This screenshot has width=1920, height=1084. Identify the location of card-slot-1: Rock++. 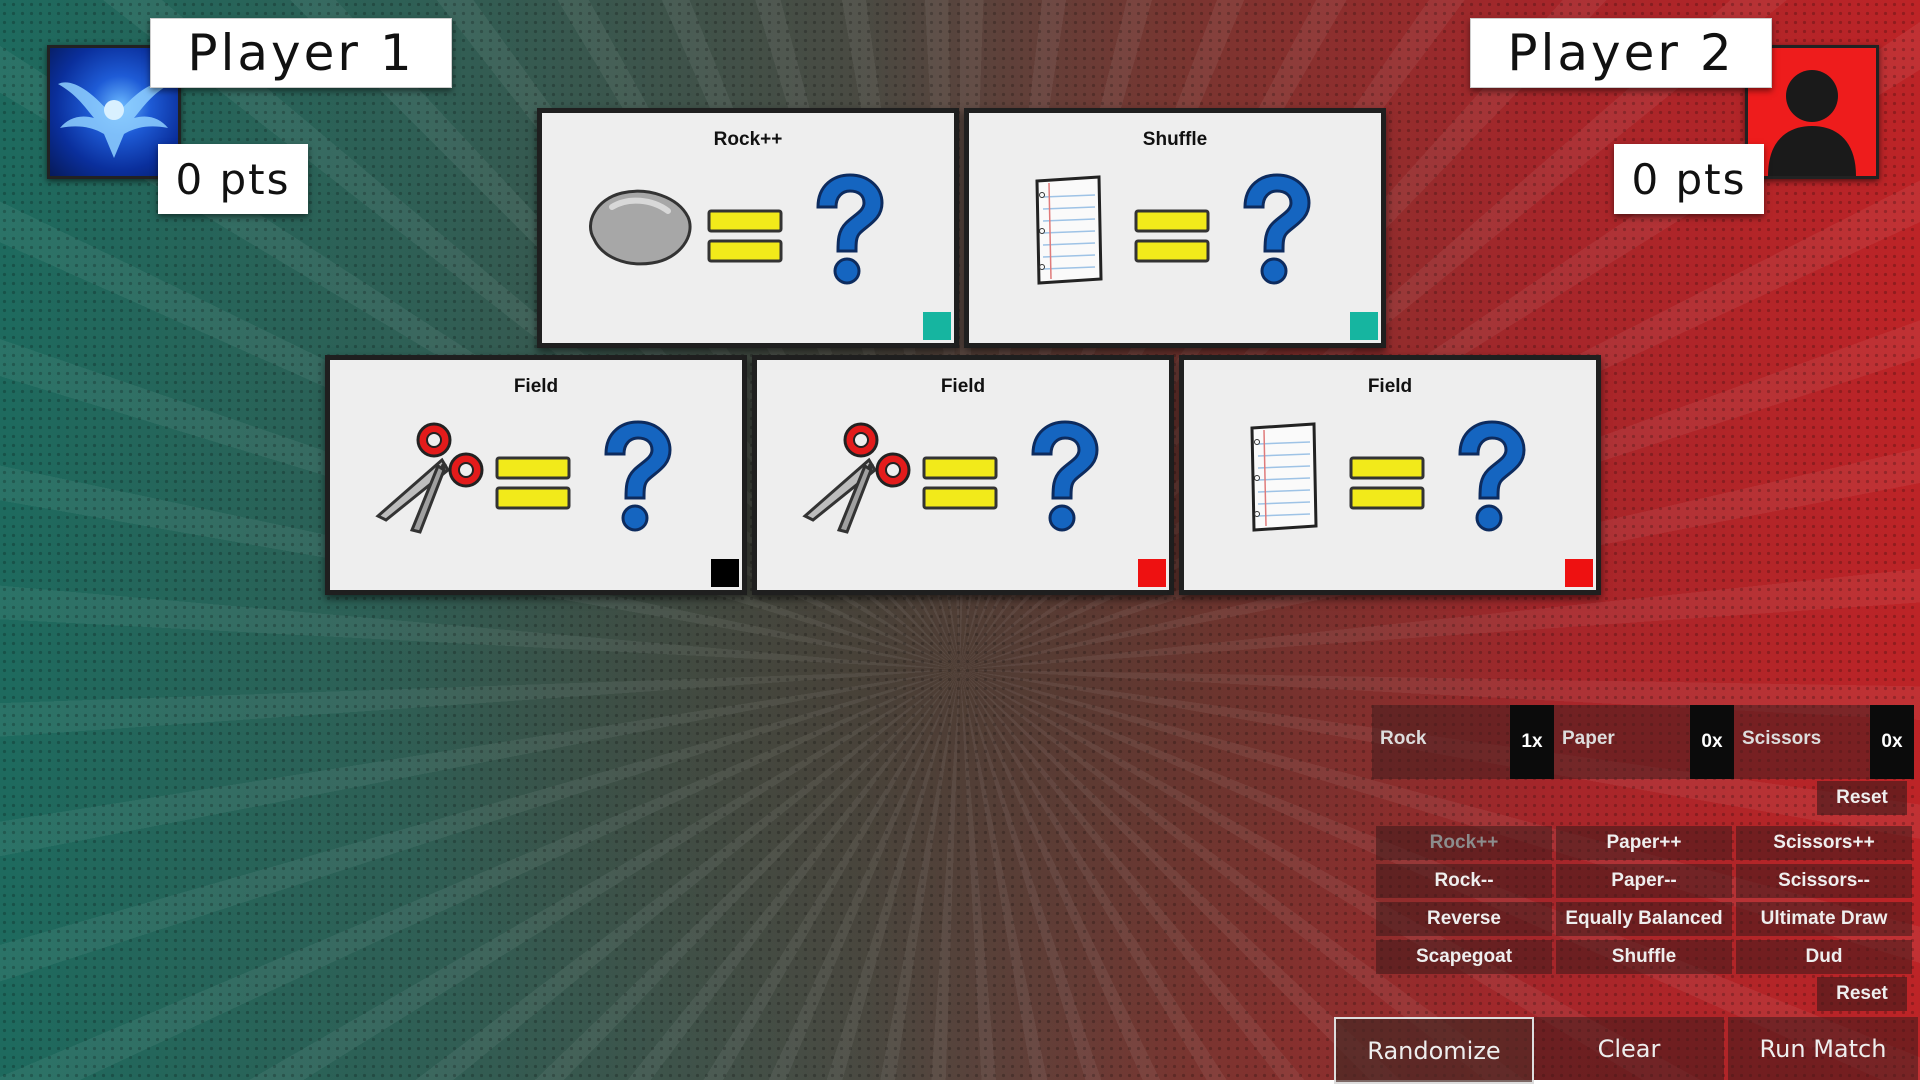
(748, 228).